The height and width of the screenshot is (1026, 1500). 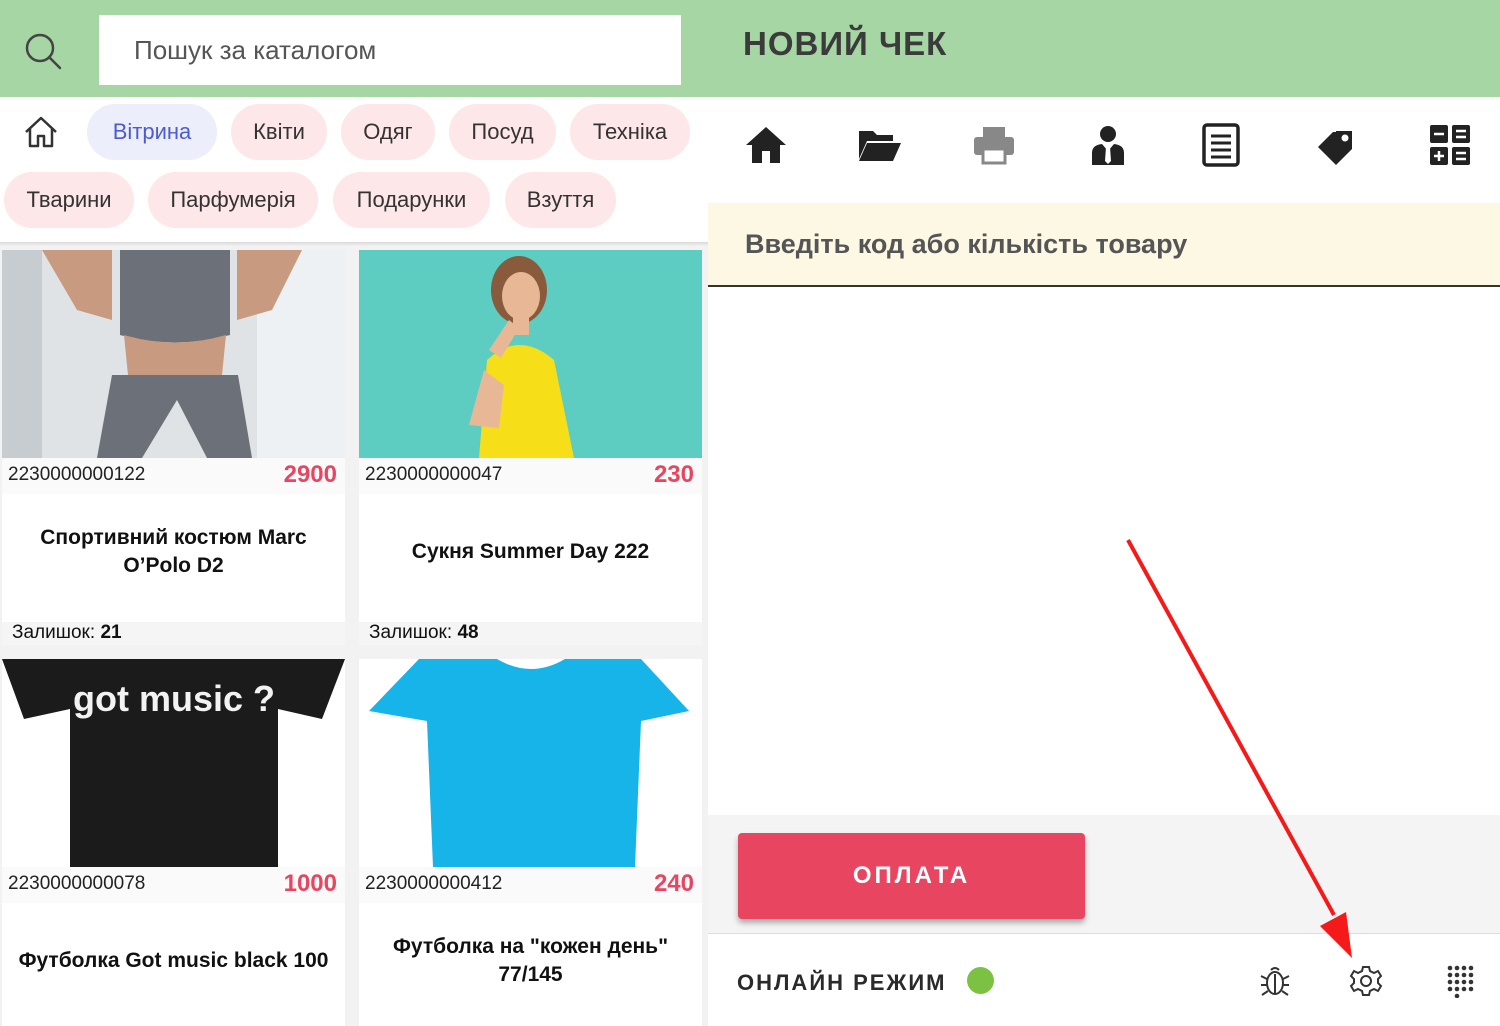 What do you see at coordinates (1461, 981) in the screenshot?
I see `keypad-icon` at bounding box center [1461, 981].